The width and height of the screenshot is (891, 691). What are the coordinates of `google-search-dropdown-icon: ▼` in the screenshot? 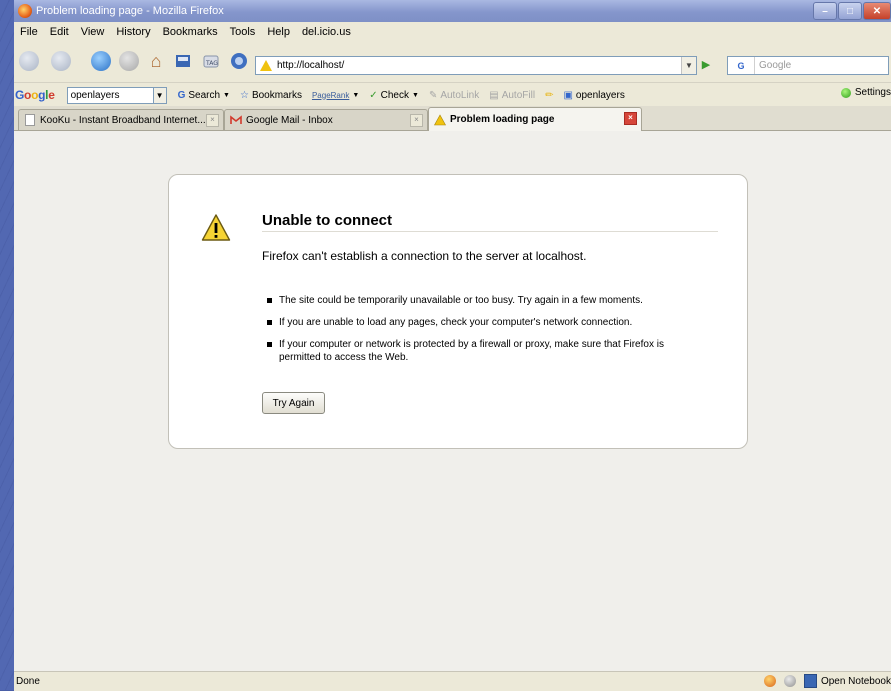 It's located at (160, 95).